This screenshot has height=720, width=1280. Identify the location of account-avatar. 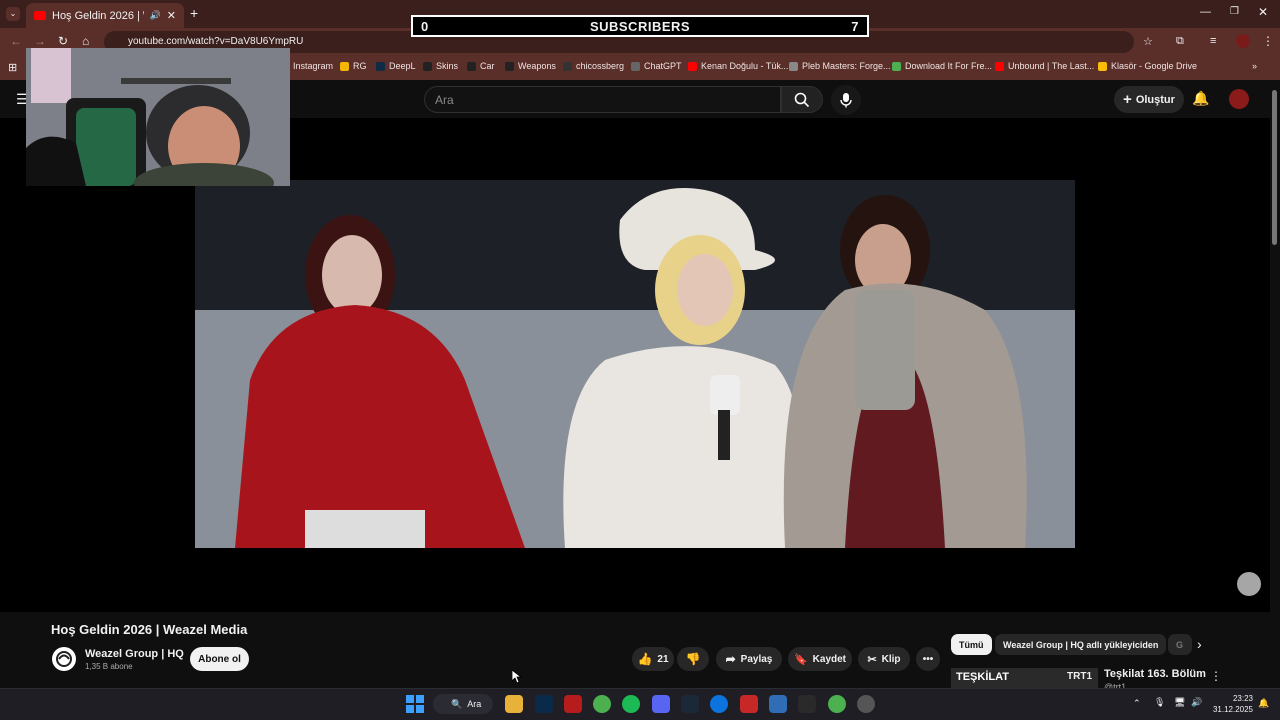
(1239, 99).